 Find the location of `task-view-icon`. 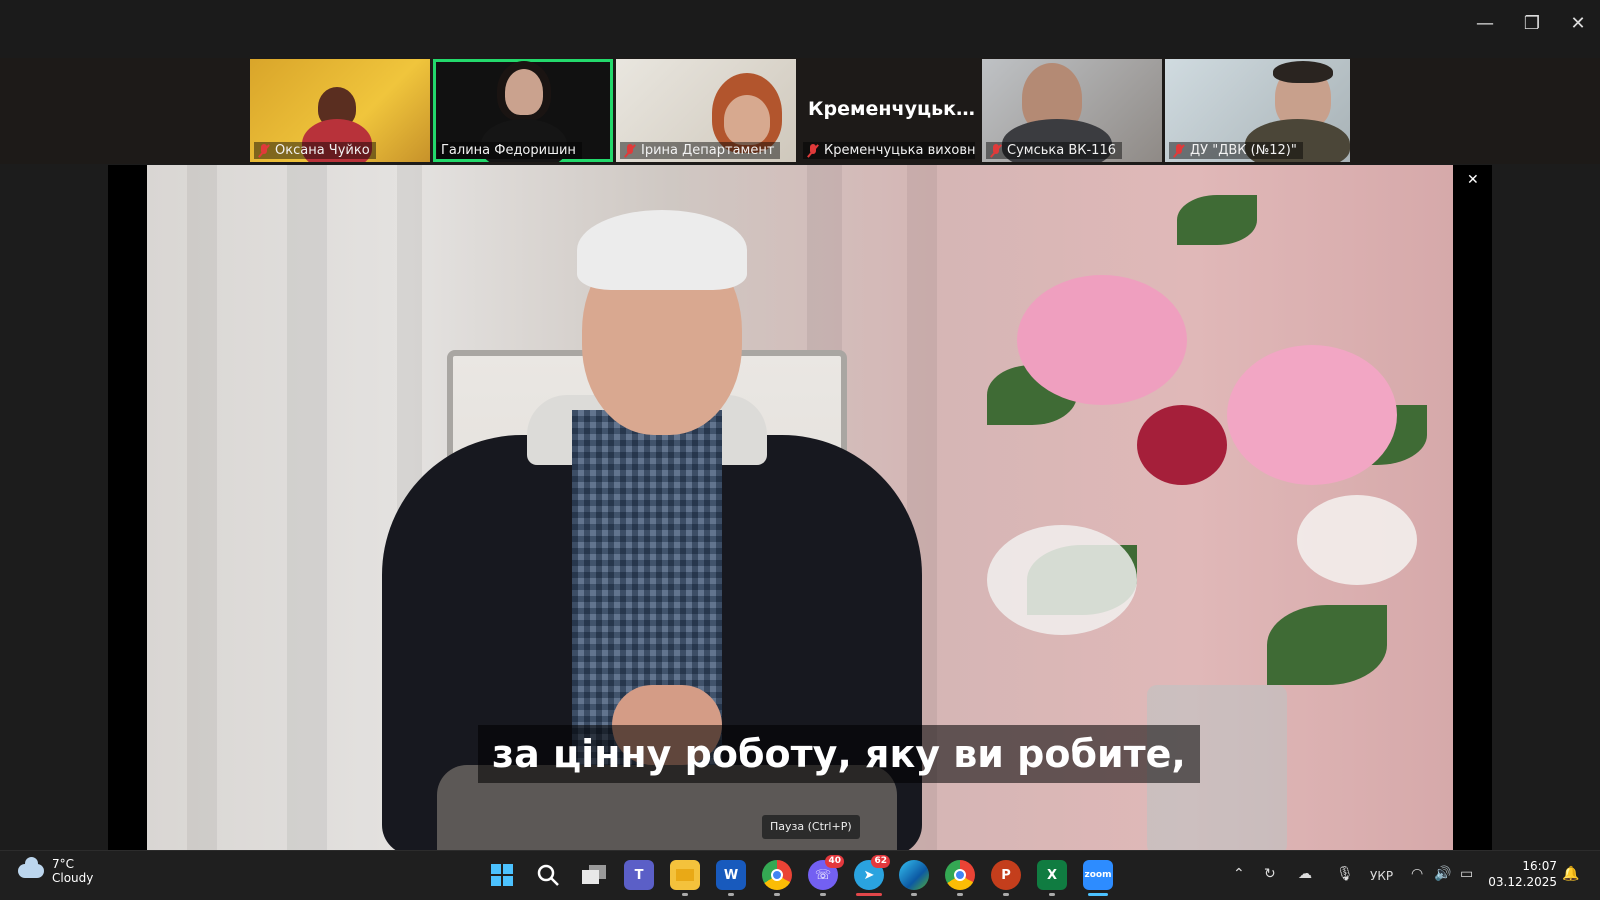

task-view-icon is located at coordinates (594, 874).